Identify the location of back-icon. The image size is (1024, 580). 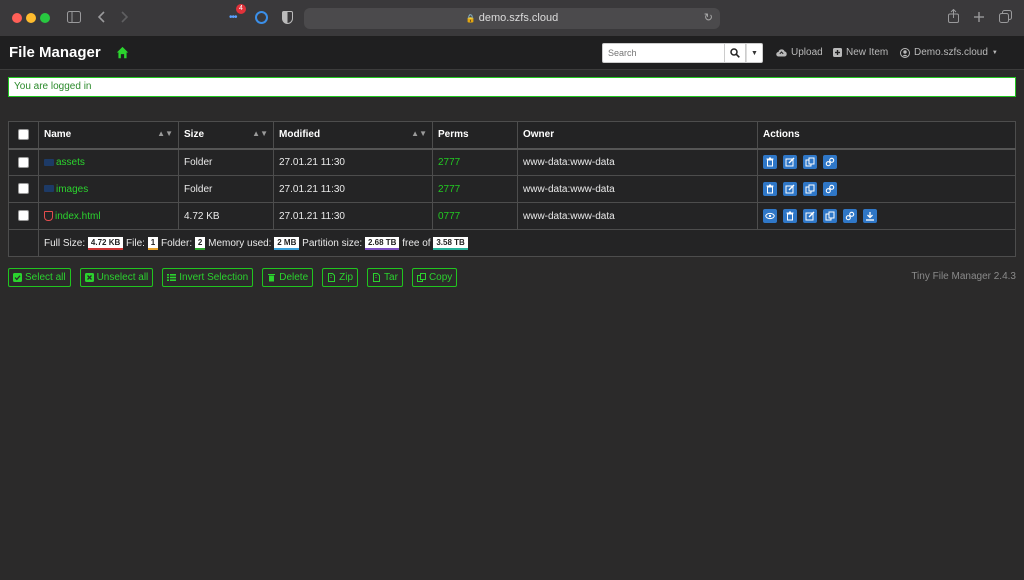
(101, 18).